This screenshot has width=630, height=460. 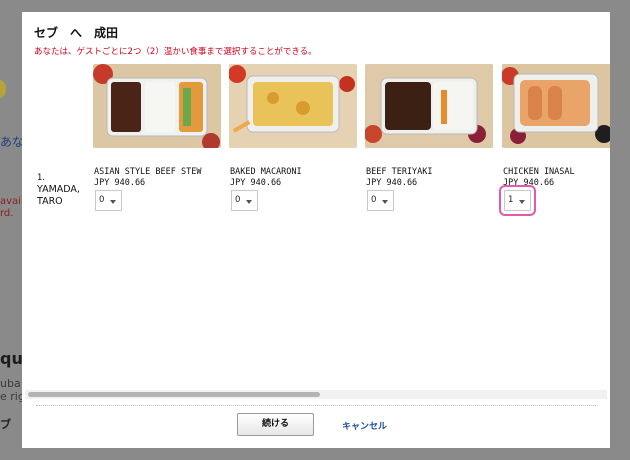 I want to click on background-badge, so click(x=3, y=89).